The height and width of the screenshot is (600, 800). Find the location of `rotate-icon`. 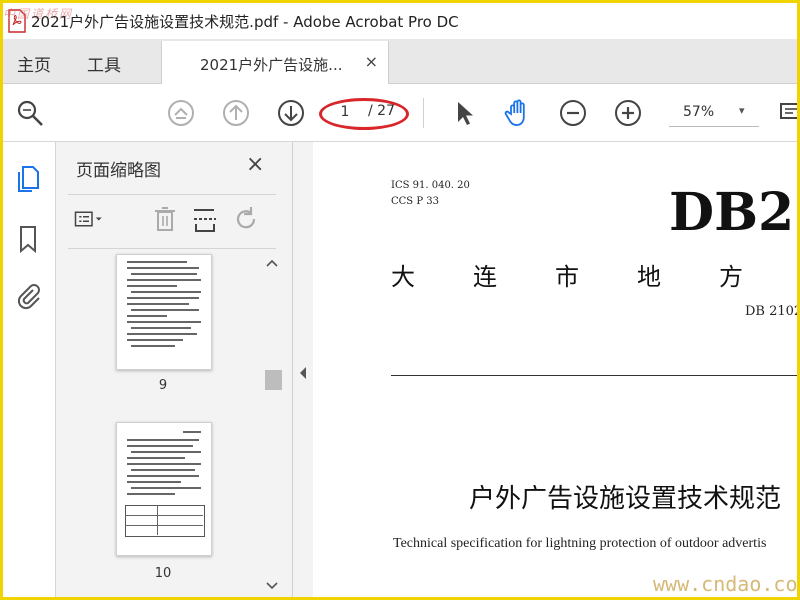

rotate-icon is located at coordinates (247, 219).